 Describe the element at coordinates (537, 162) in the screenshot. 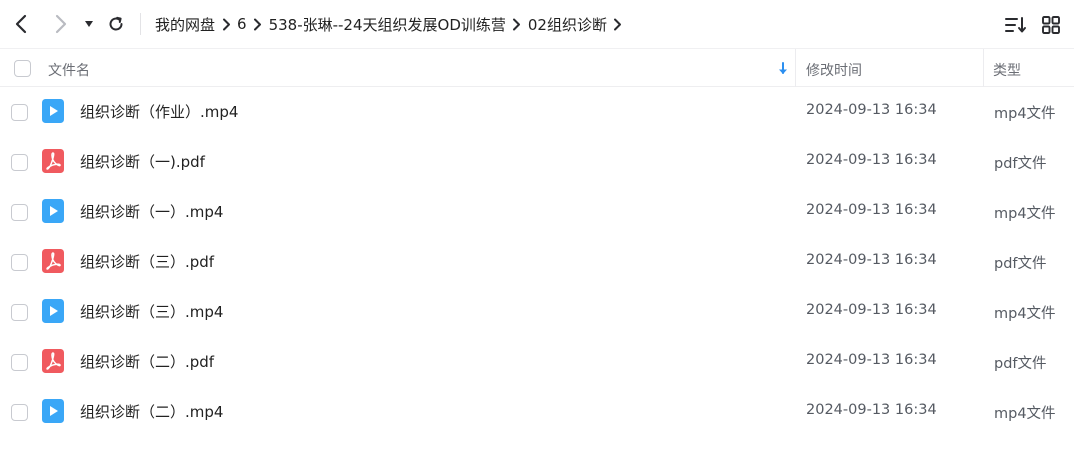

I see `file-row: 组织诊断（一).pdf 2024-09-13 16:34 pdf文件` at that location.